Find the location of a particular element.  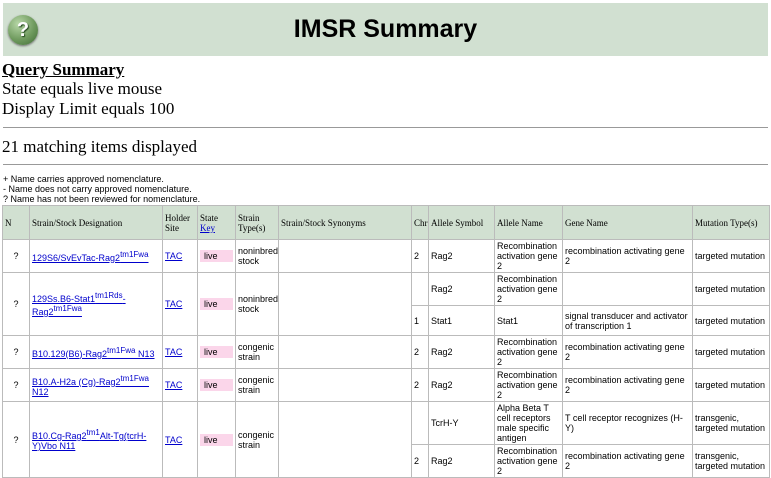

strain-designation: 129Ss.B6-Stat1tm1Rds-Rag2tm1Fwa is located at coordinates (96, 304).